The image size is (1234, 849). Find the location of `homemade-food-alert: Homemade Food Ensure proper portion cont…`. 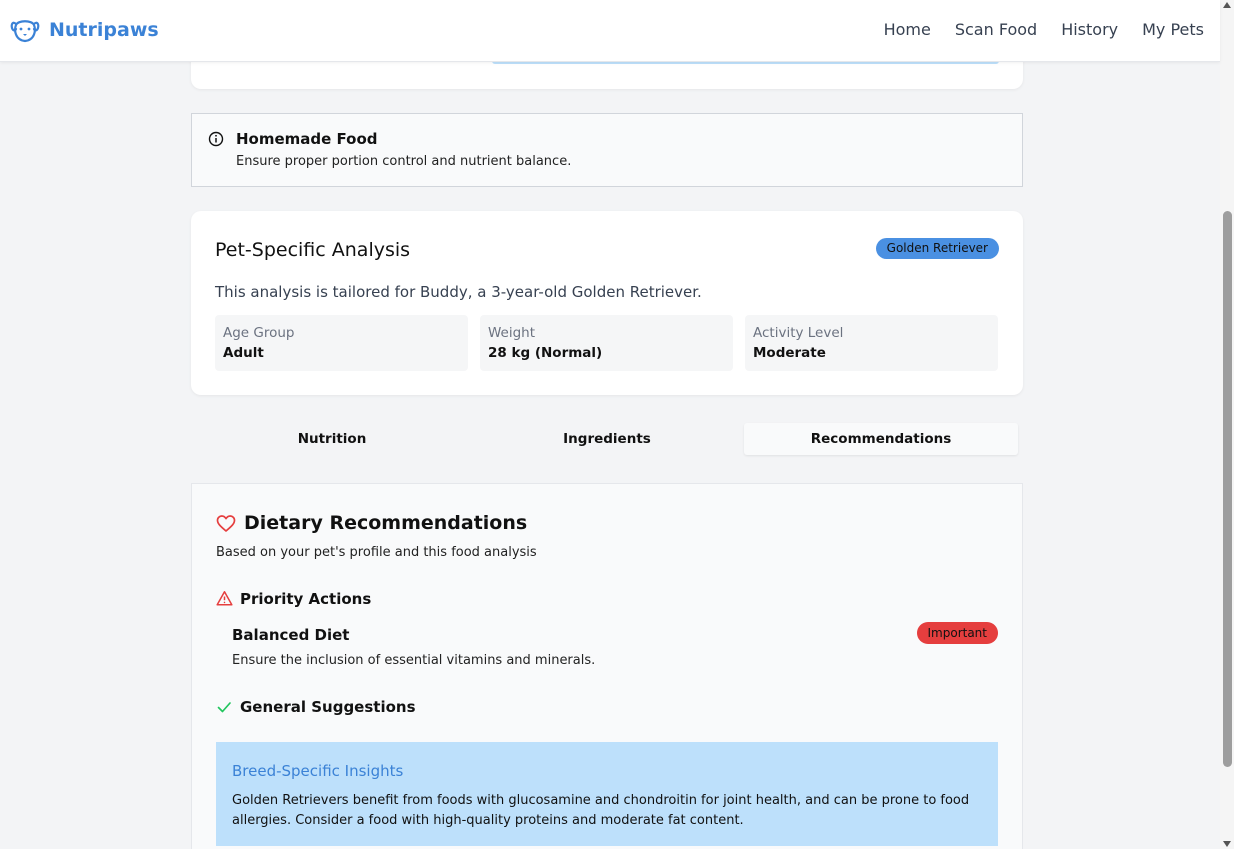

homemade-food-alert: Homemade Food Ensure proper portion cont… is located at coordinates (607, 150).